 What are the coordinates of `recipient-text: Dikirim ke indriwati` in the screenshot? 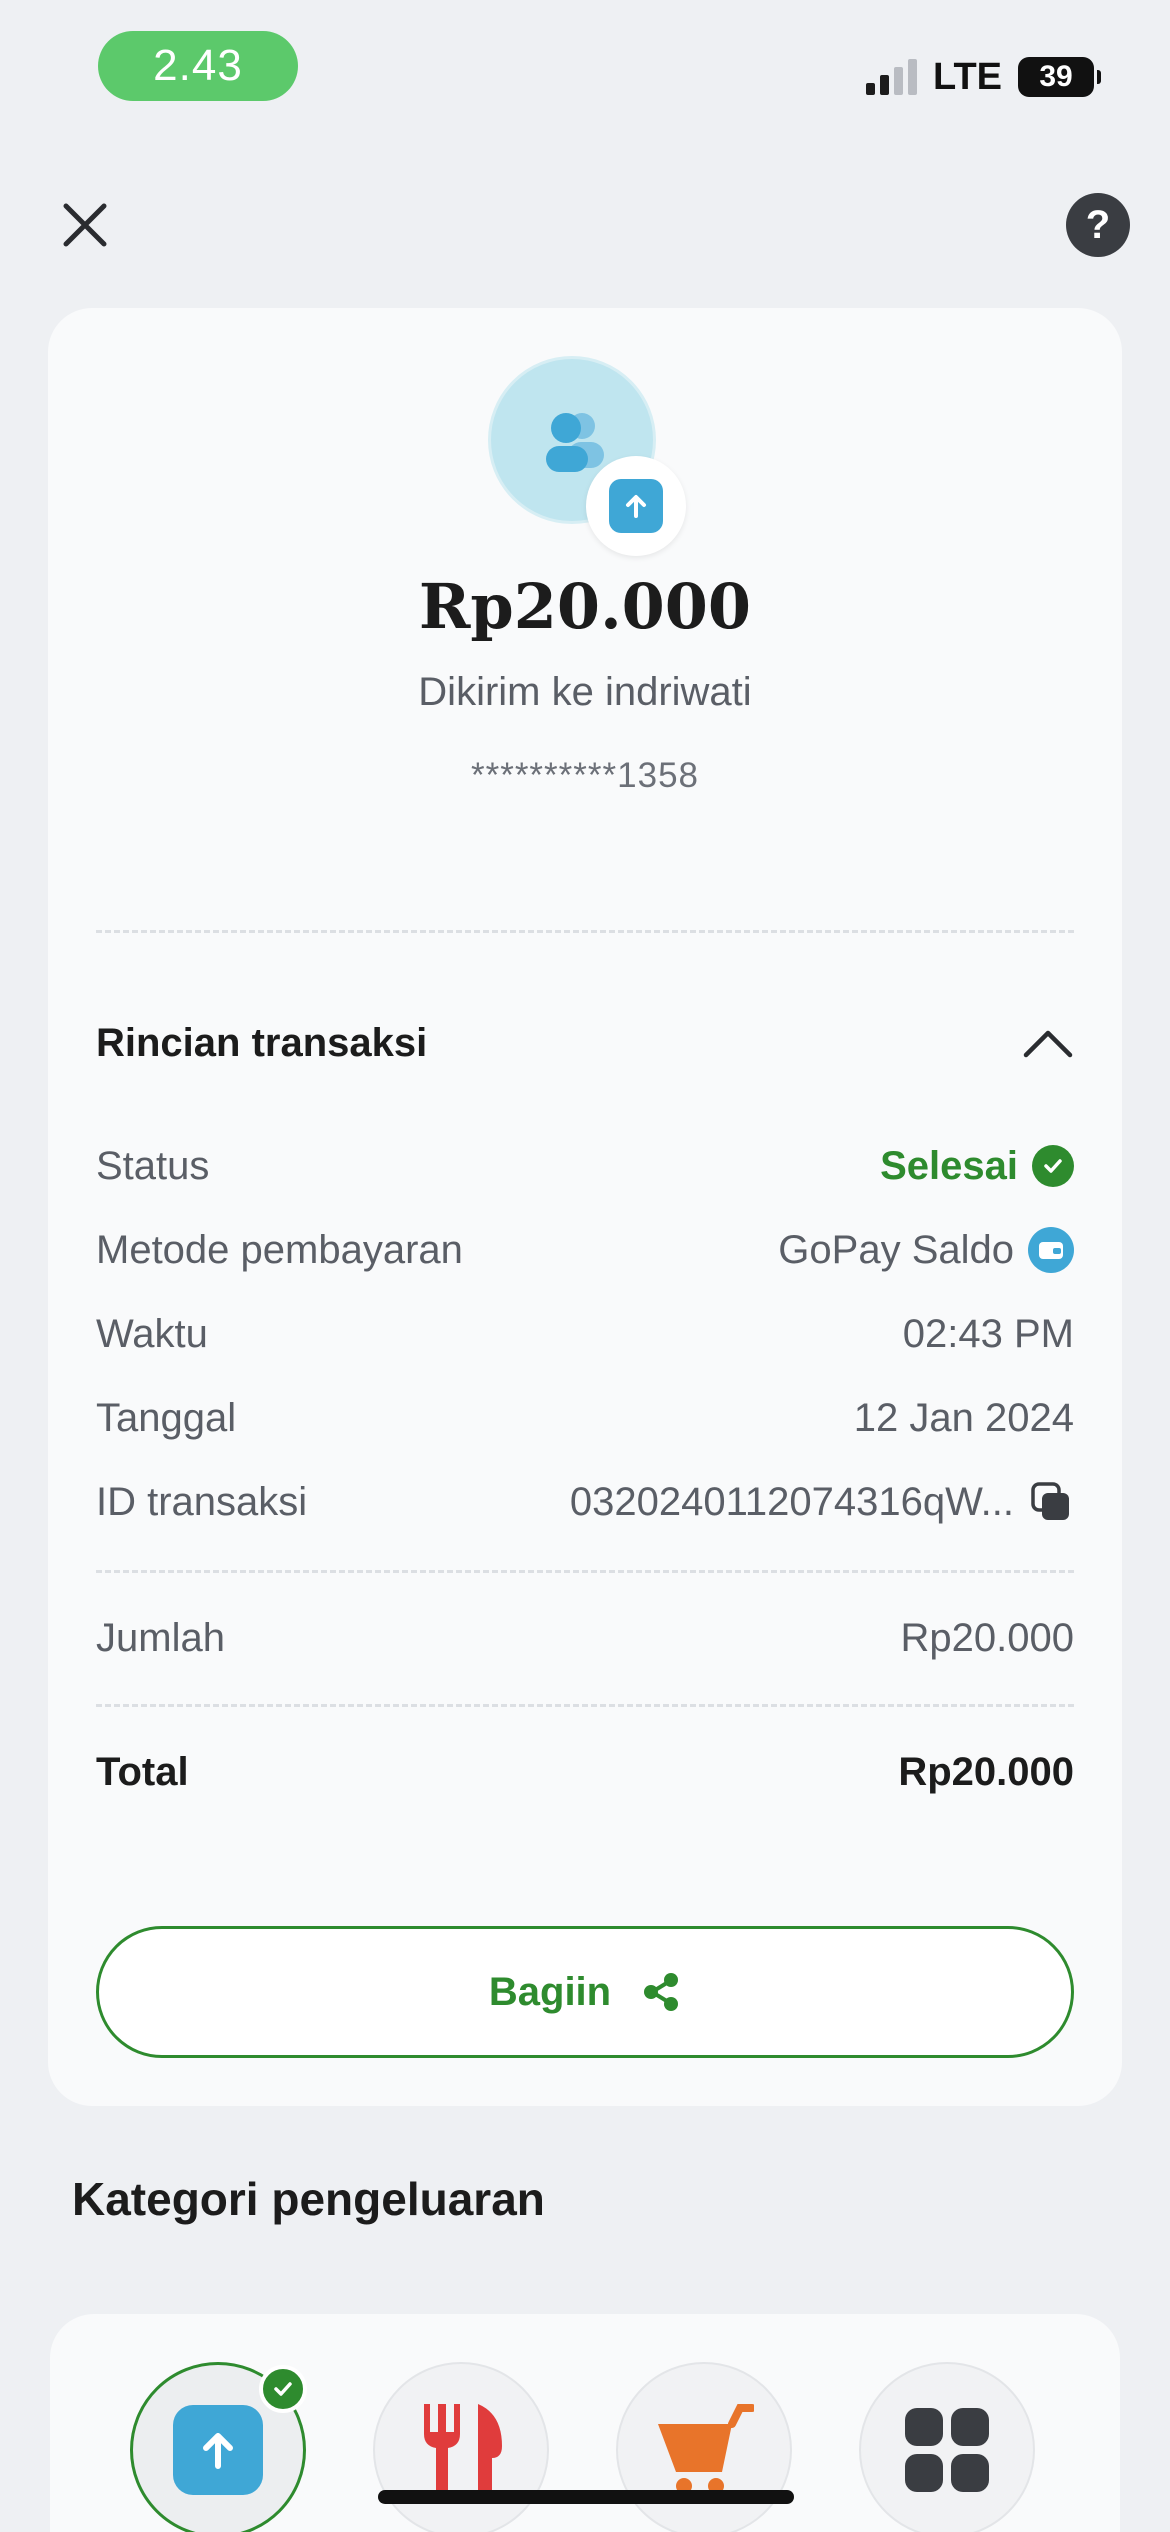 It's located at (585, 692).